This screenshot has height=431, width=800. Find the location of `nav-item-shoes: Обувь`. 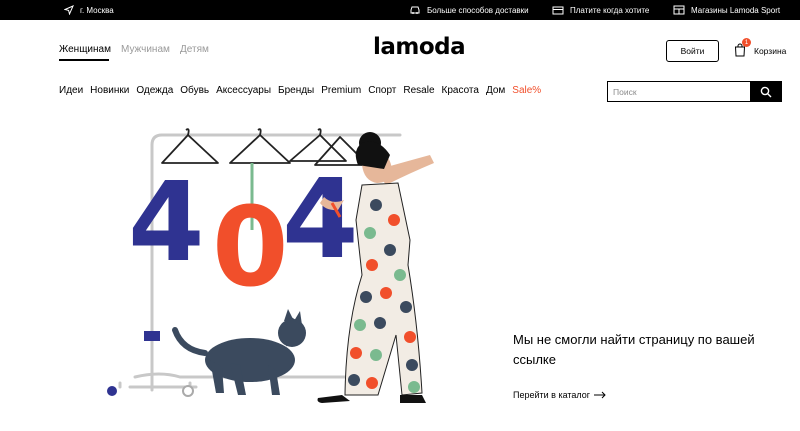

nav-item-shoes: Обувь is located at coordinates (194, 90).